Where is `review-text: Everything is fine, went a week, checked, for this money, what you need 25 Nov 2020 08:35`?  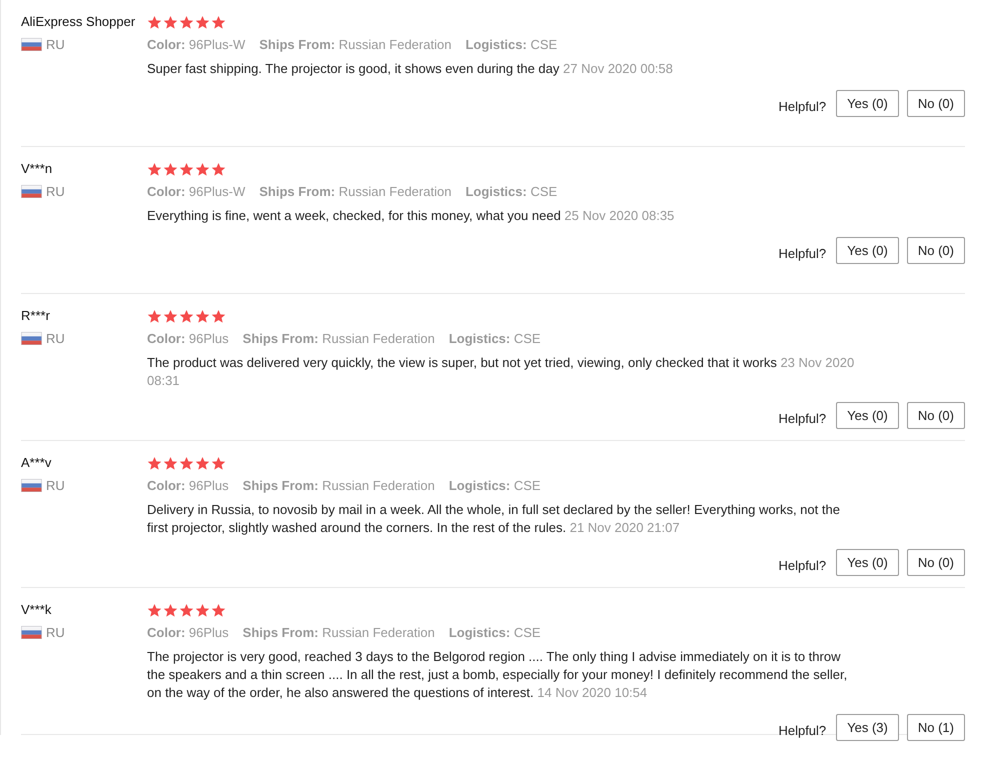 review-text: Everything is fine, went a week, checked, for this money, what you need 25 Nov 2020 08:35 is located at coordinates (411, 216).